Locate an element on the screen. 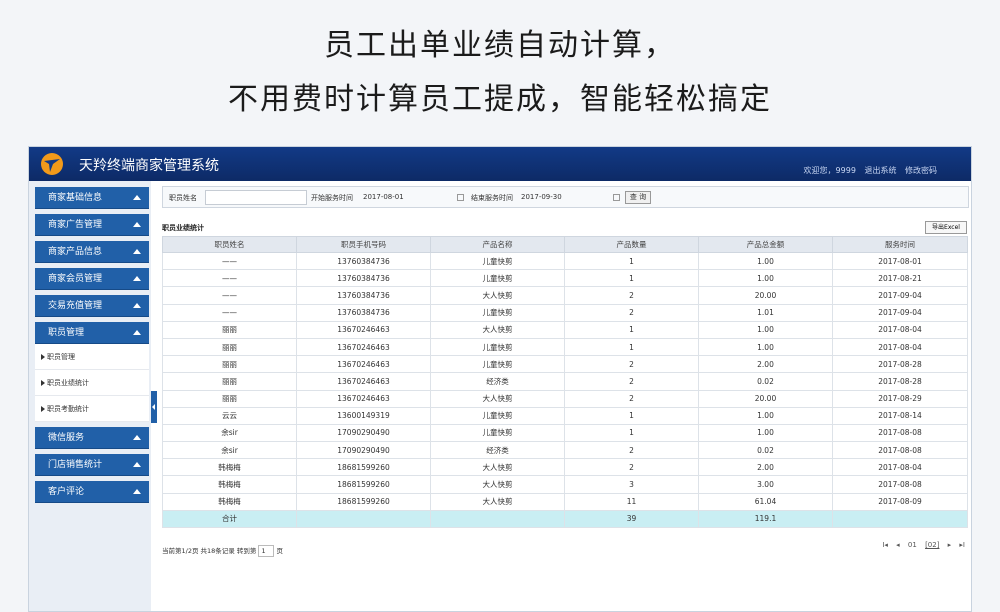 This screenshot has height=612, width=1000. submenu-staff-performance: 职员业绩统计 is located at coordinates (92, 383).